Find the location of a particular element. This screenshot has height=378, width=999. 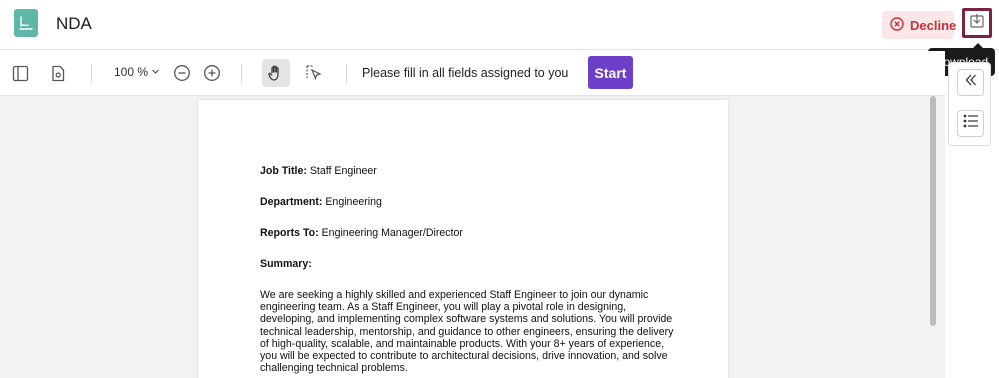

summary-heading: Summary: is located at coordinates (286, 264).